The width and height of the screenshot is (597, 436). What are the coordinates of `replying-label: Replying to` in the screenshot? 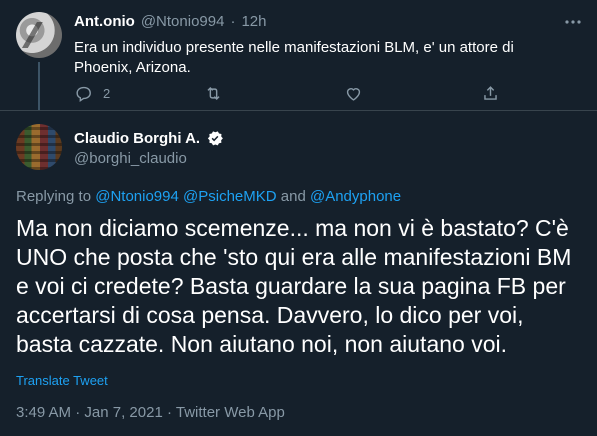 It's located at (54, 196).